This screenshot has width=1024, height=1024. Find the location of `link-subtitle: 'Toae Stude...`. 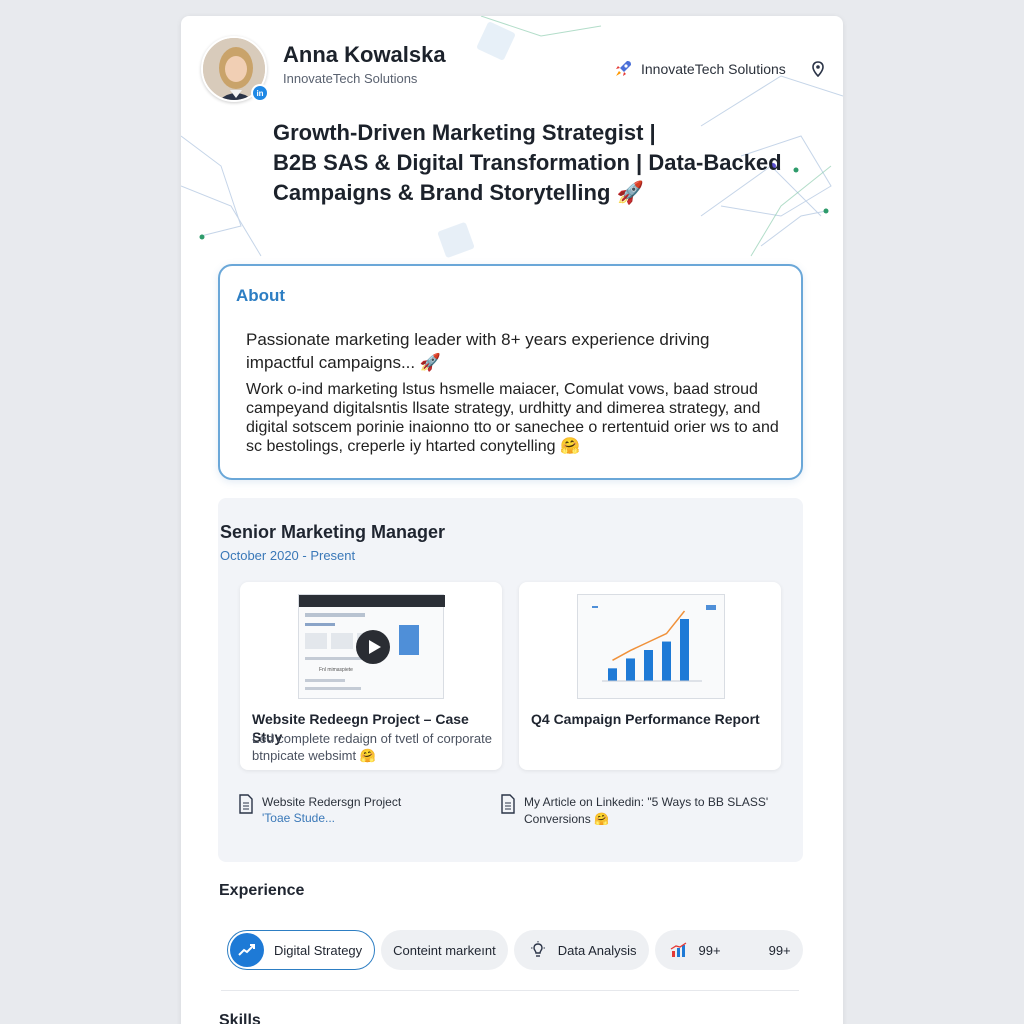

link-subtitle: 'Toae Stude... is located at coordinates (299, 818).